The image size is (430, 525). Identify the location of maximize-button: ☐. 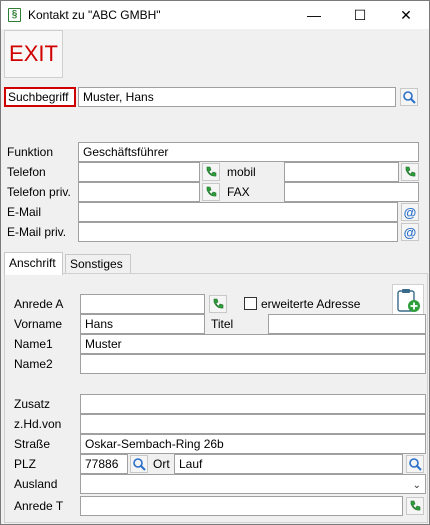
(360, 15).